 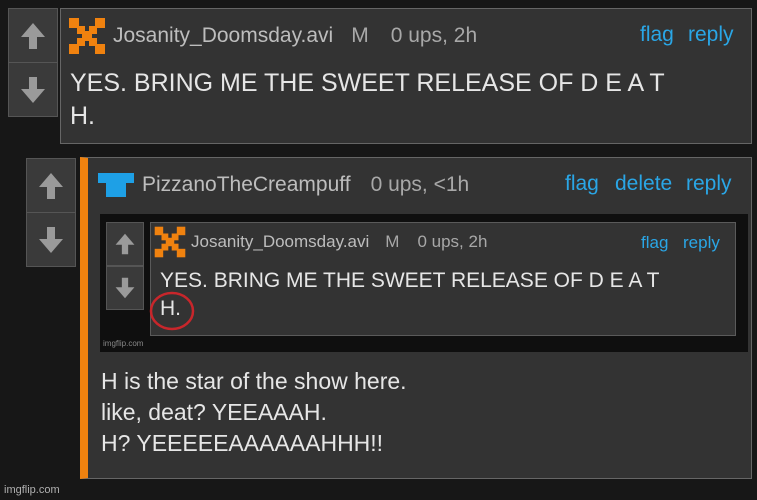 I want to click on embedded-downvote, so click(x=125, y=288).